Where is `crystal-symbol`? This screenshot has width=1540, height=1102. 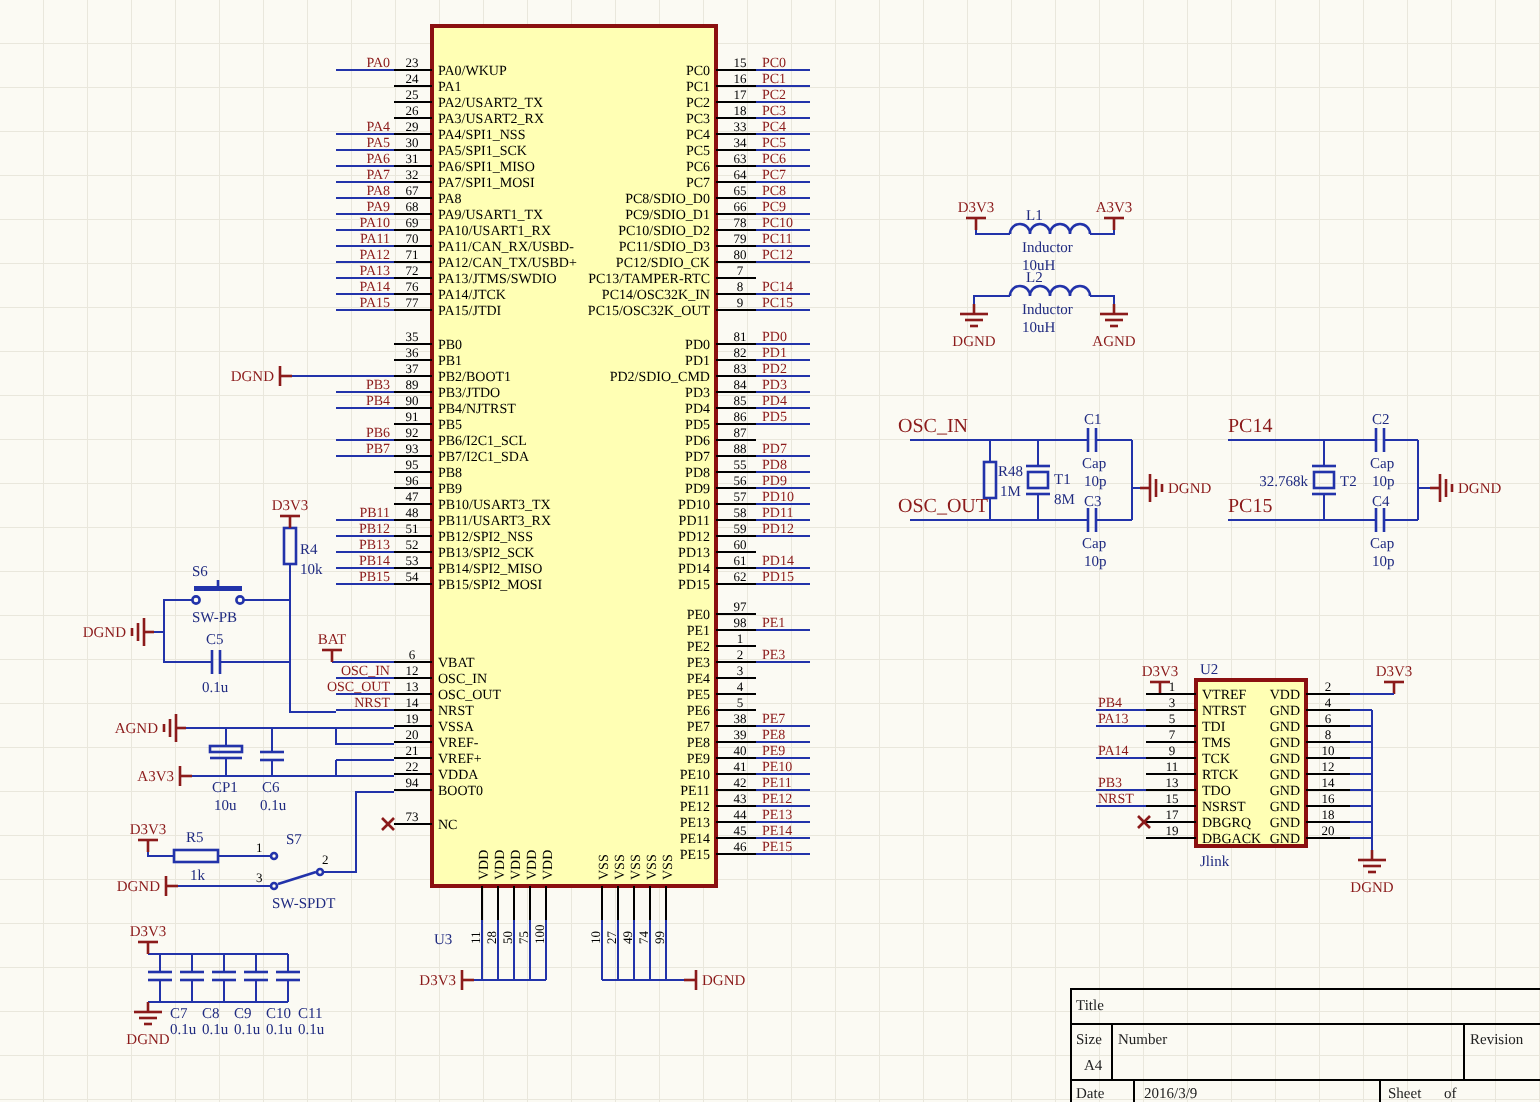 crystal-symbol is located at coordinates (1324, 480).